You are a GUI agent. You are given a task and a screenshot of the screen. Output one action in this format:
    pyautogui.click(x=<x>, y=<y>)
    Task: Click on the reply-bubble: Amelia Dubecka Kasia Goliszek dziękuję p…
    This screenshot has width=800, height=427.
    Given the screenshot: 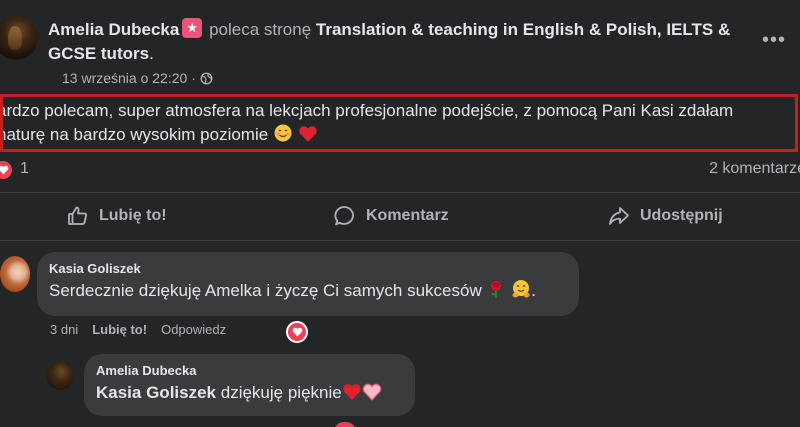 What is the action you would take?
    pyautogui.click(x=249, y=385)
    